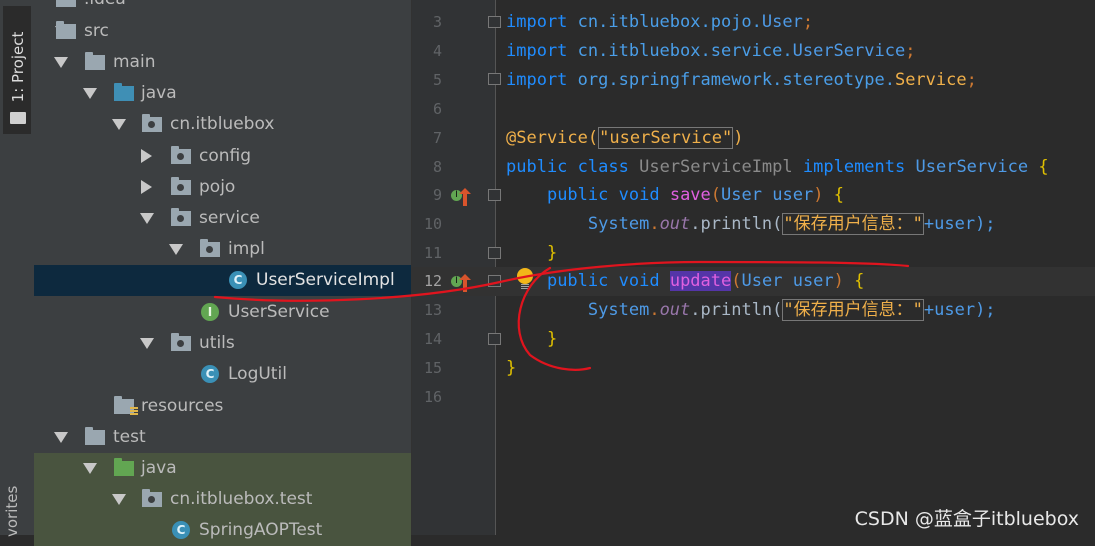  What do you see at coordinates (432, 397) in the screenshot?
I see `line-number: 16` at bounding box center [432, 397].